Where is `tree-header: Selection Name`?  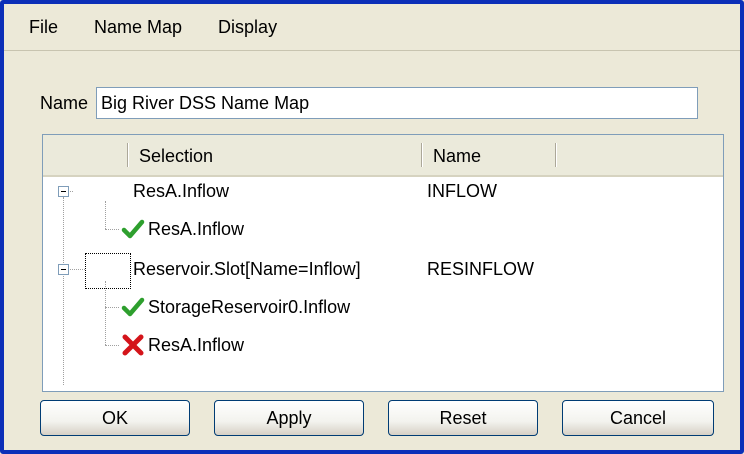 tree-header: Selection Name is located at coordinates (383, 156).